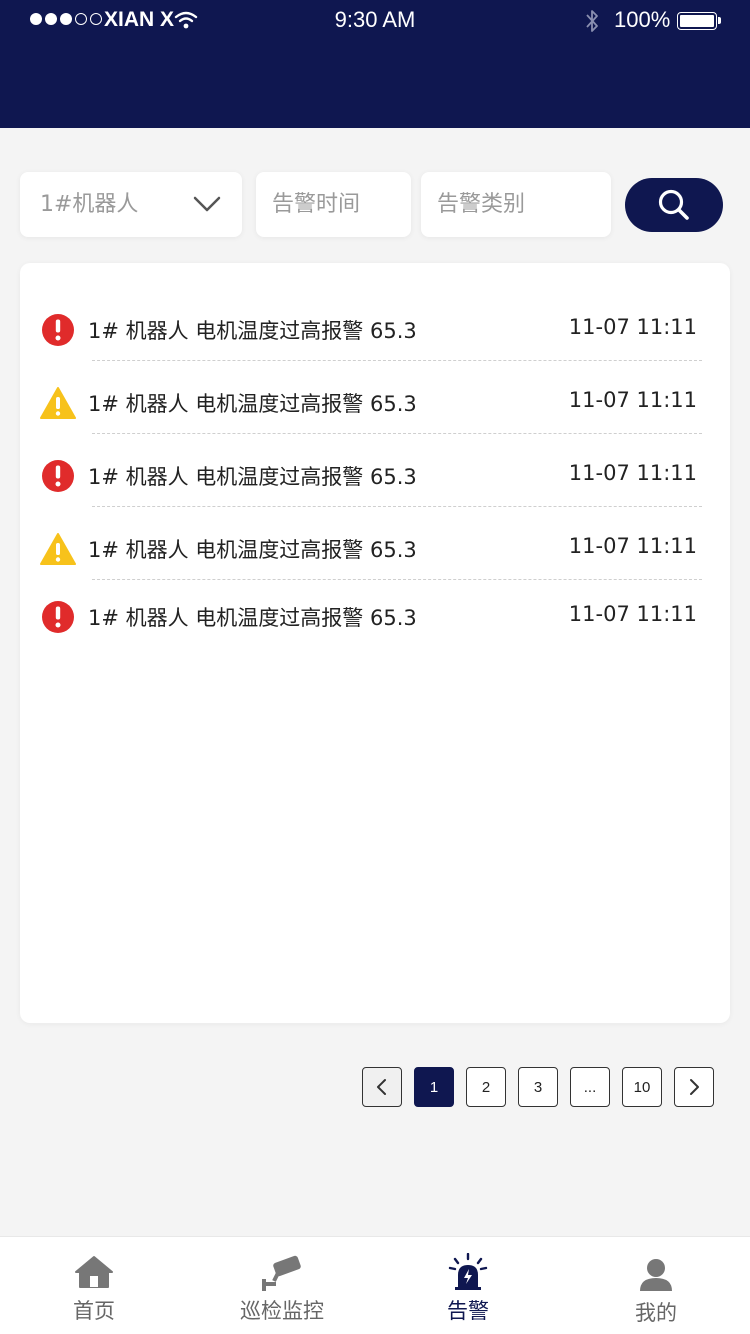 This screenshot has width=750, height=1334. I want to click on alarm-time-input: 告警时间, so click(333, 204).